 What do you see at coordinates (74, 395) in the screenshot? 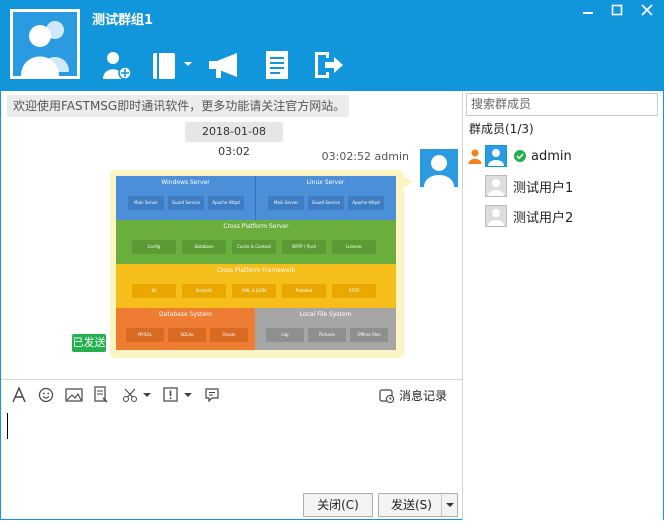
I see `image-icon` at bounding box center [74, 395].